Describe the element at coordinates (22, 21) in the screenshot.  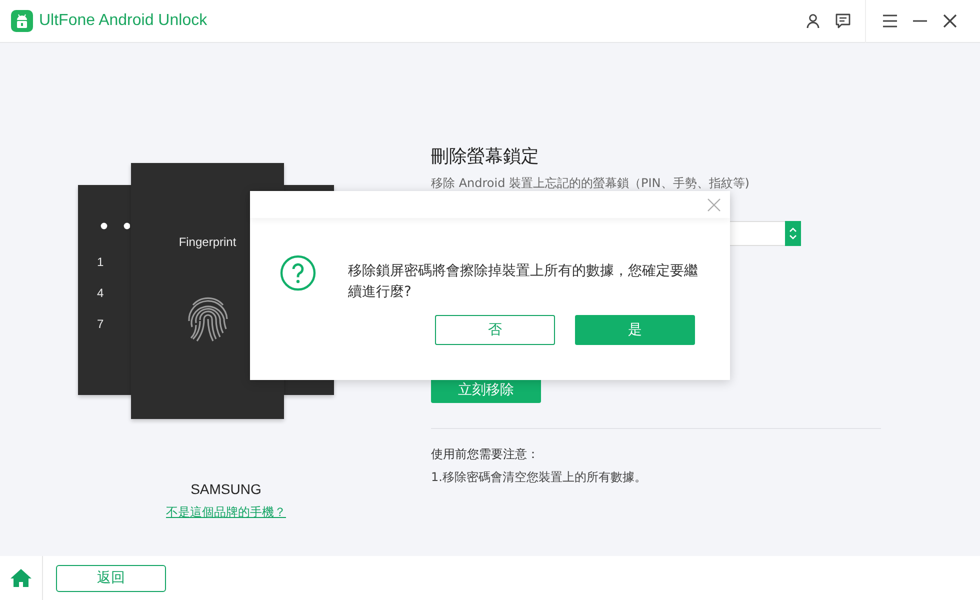
I see `android-logo-icon` at that location.